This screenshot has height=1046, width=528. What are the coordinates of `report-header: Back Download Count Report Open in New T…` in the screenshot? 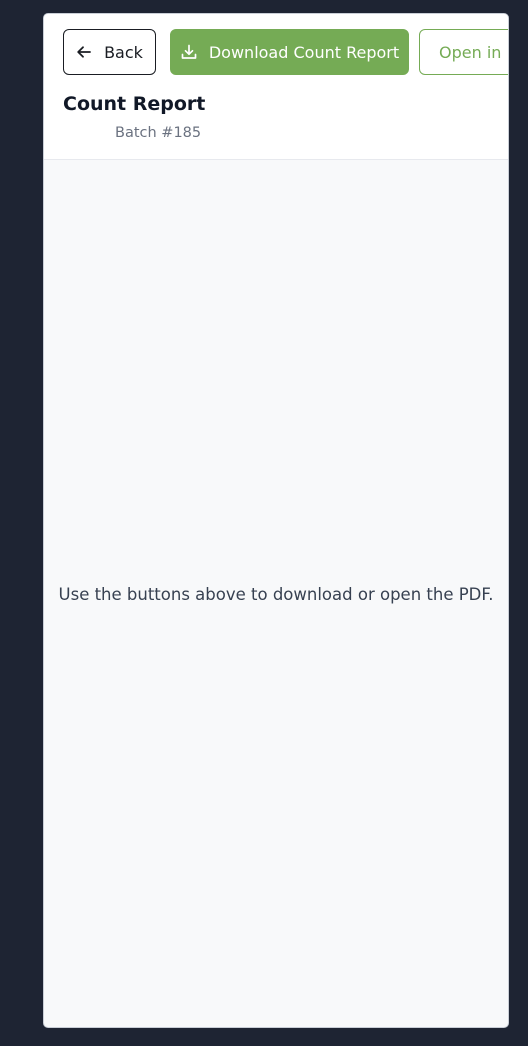 It's located at (276, 87).